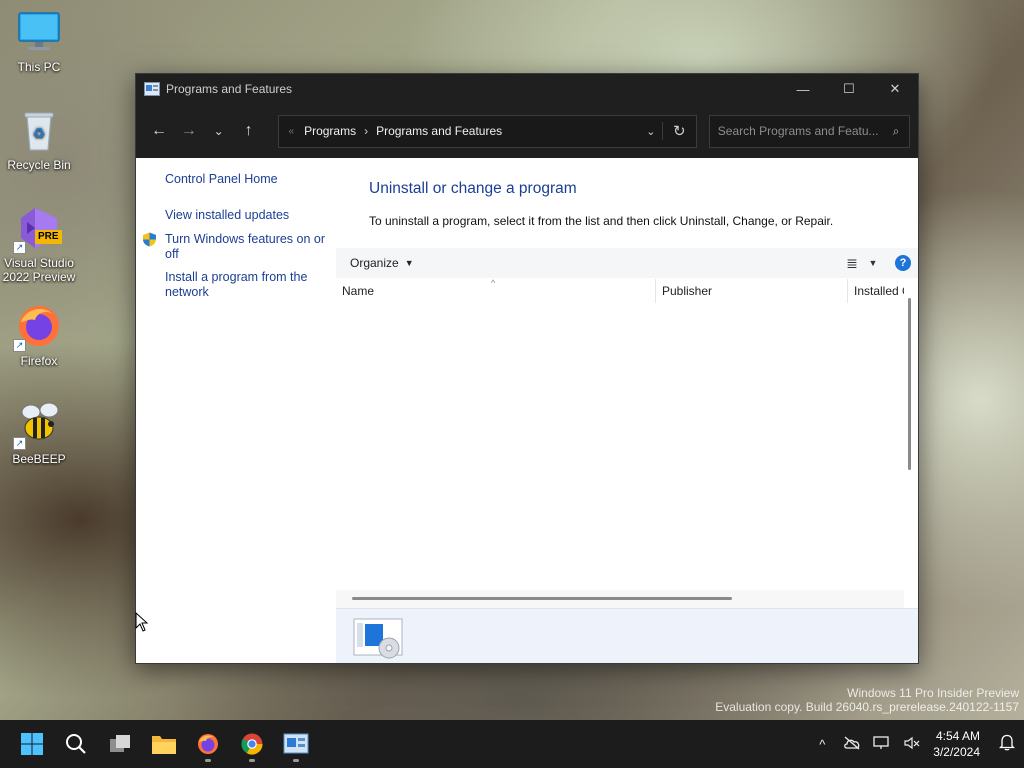 The height and width of the screenshot is (768, 1024). Describe the element at coordinates (542, 598) in the screenshot. I see `horizontal-scrollbar` at that location.